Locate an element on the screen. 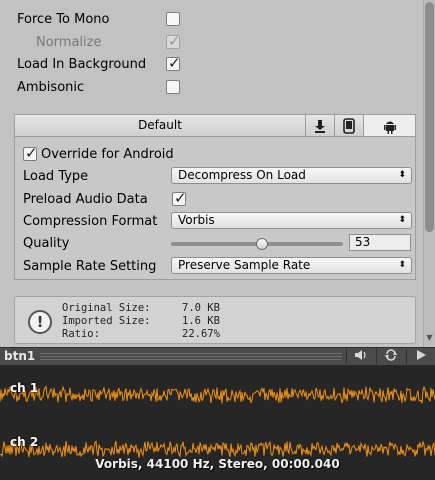  normalize-checkbox: ✓ is located at coordinates (173, 41).